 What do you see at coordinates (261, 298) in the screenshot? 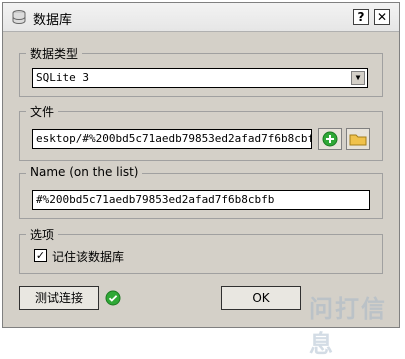
I see `ok-button: OK` at bounding box center [261, 298].